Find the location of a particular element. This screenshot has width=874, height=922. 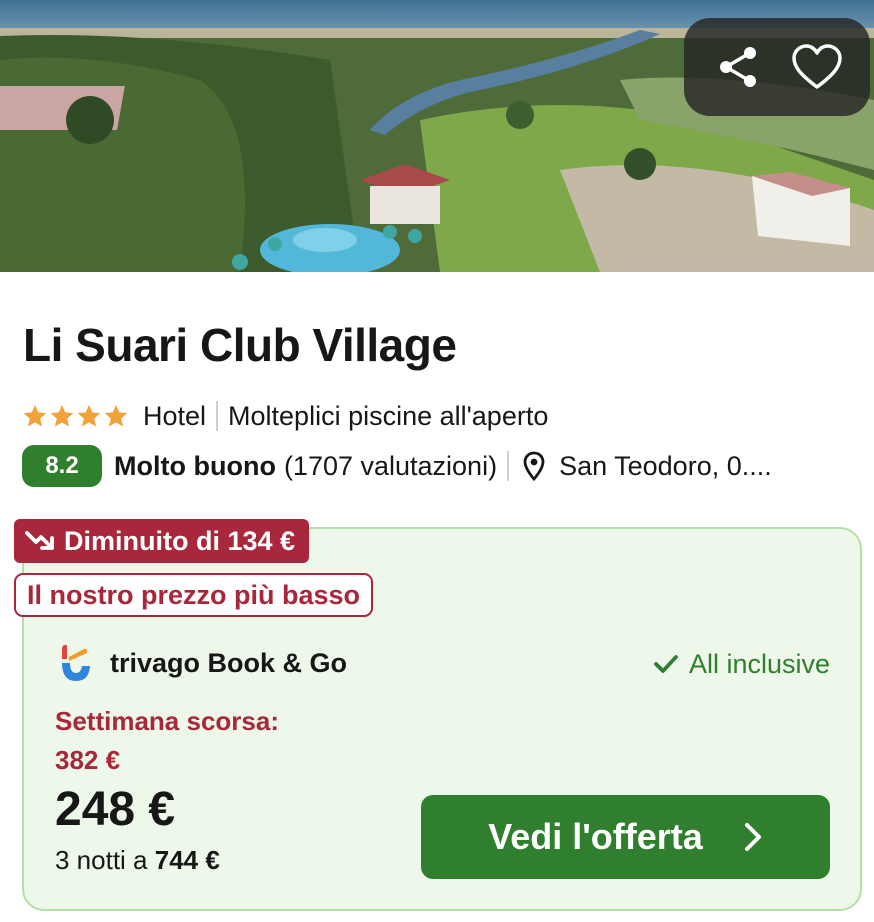

total-price-line: 3 notti a 744 € is located at coordinates (137, 860).